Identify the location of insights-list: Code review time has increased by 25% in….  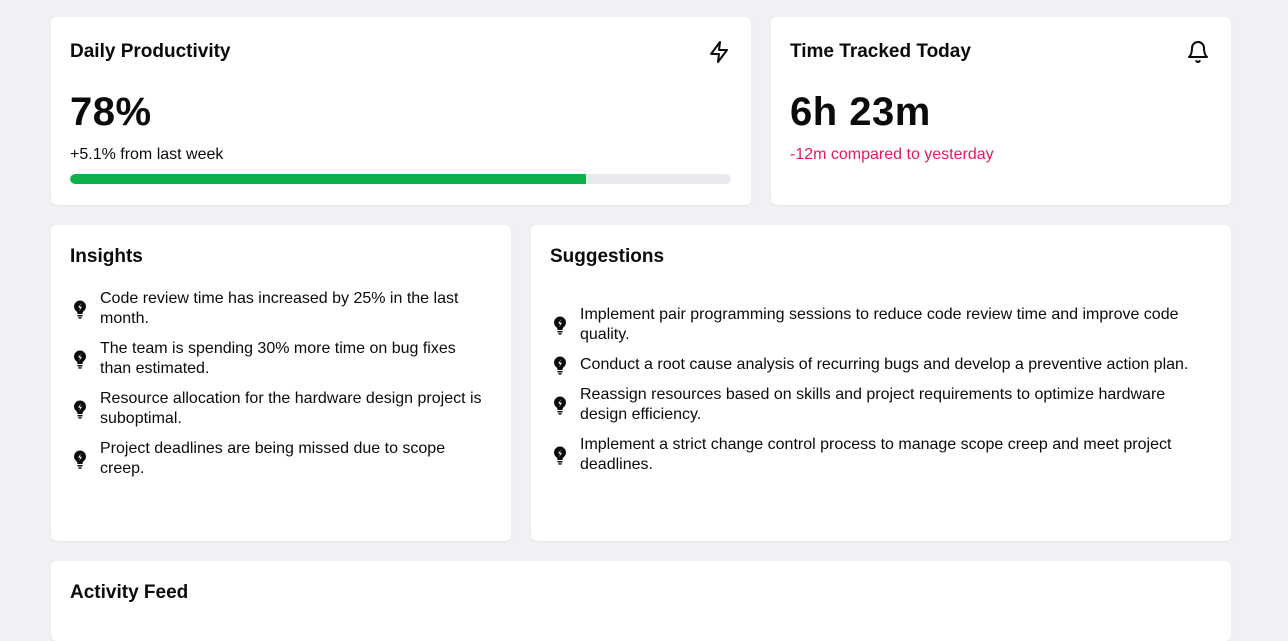
(276, 389).